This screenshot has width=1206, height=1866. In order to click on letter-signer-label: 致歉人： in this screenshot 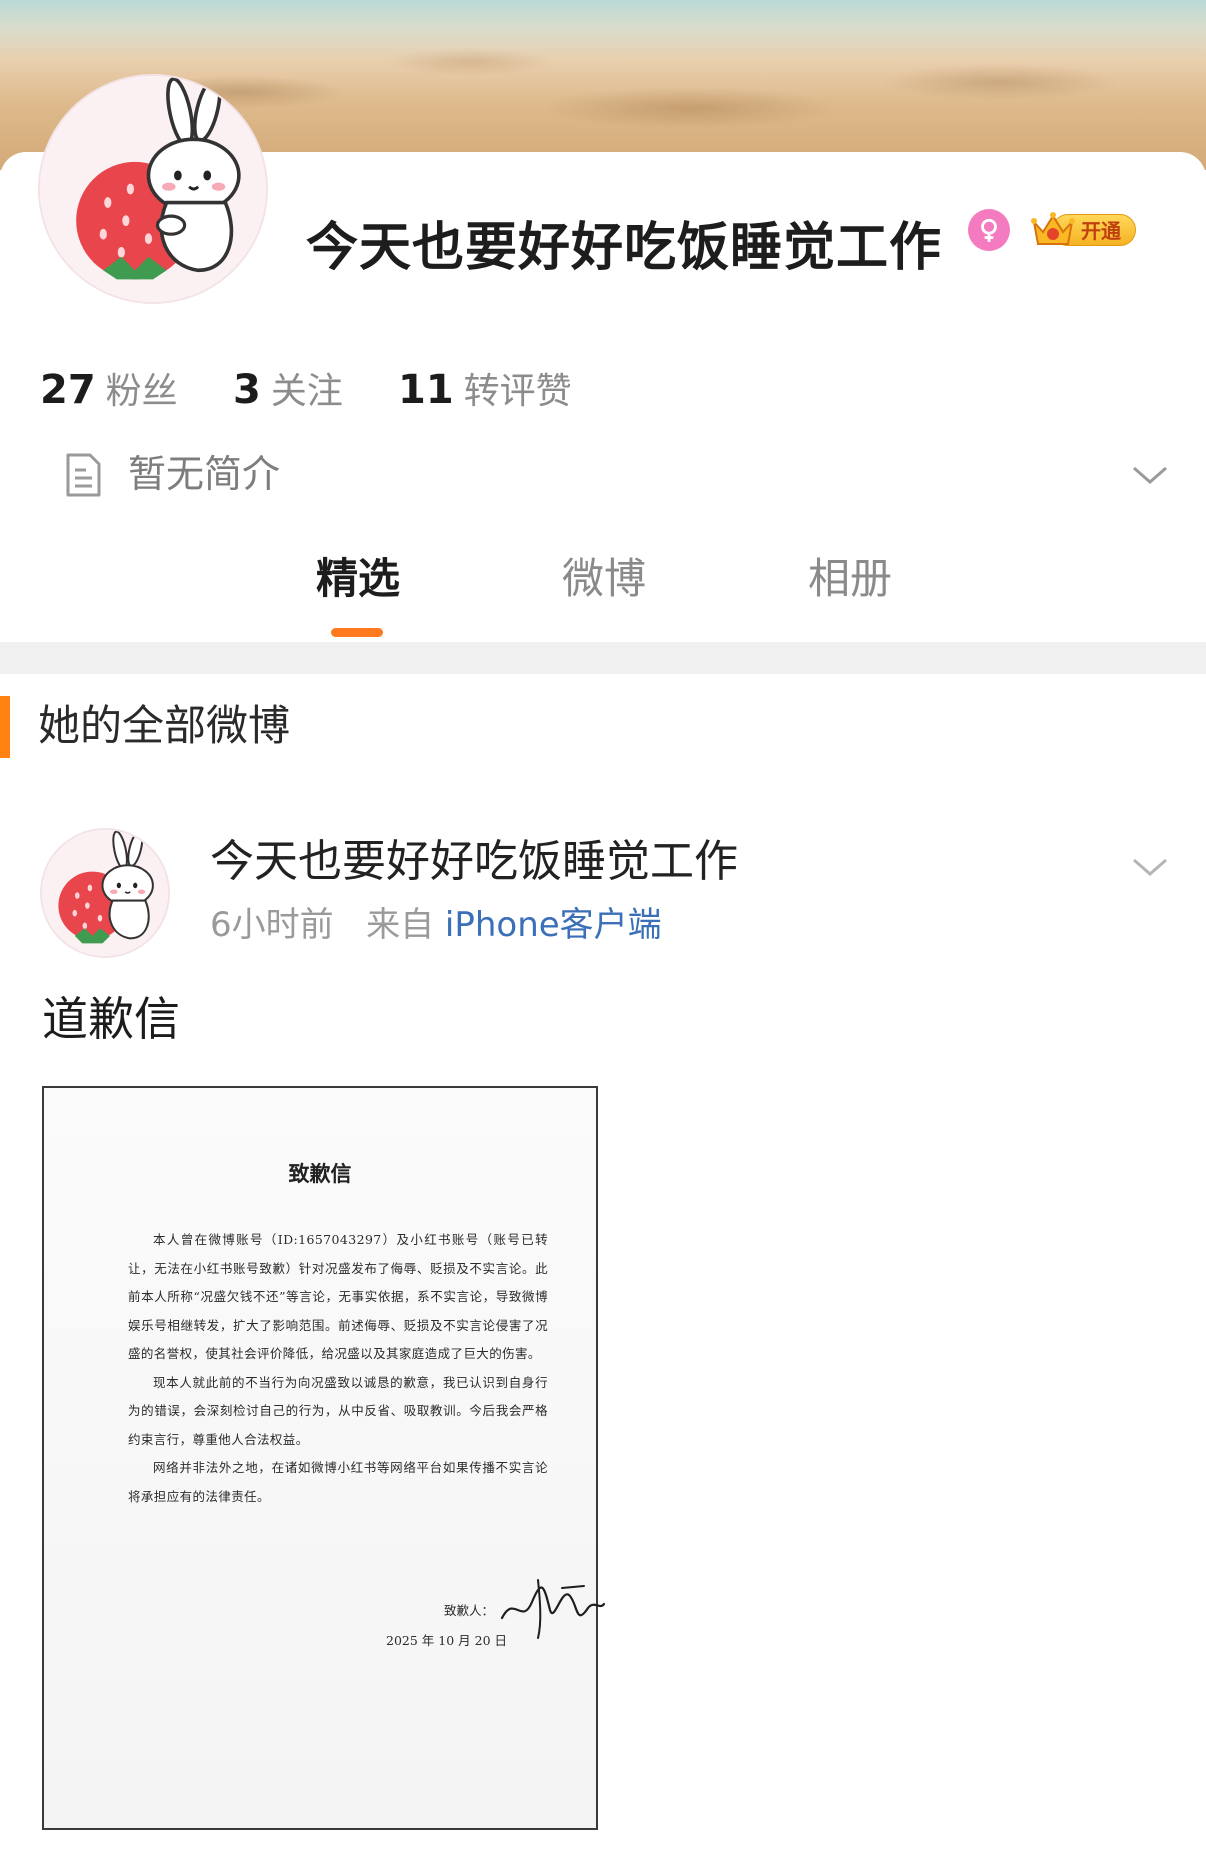, I will do `click(469, 1610)`.